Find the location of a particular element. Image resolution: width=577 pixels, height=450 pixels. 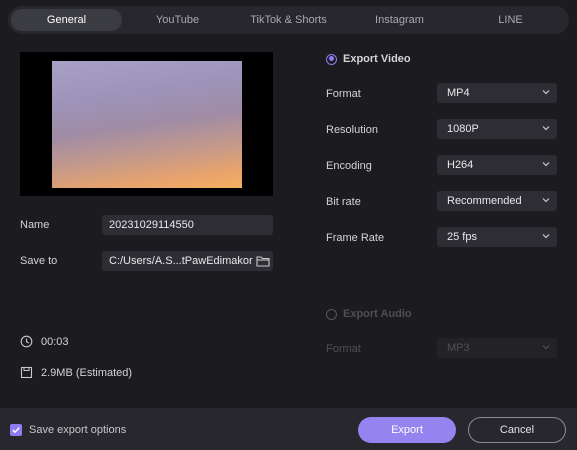

save-options-label: Save export options is located at coordinates (77, 430).